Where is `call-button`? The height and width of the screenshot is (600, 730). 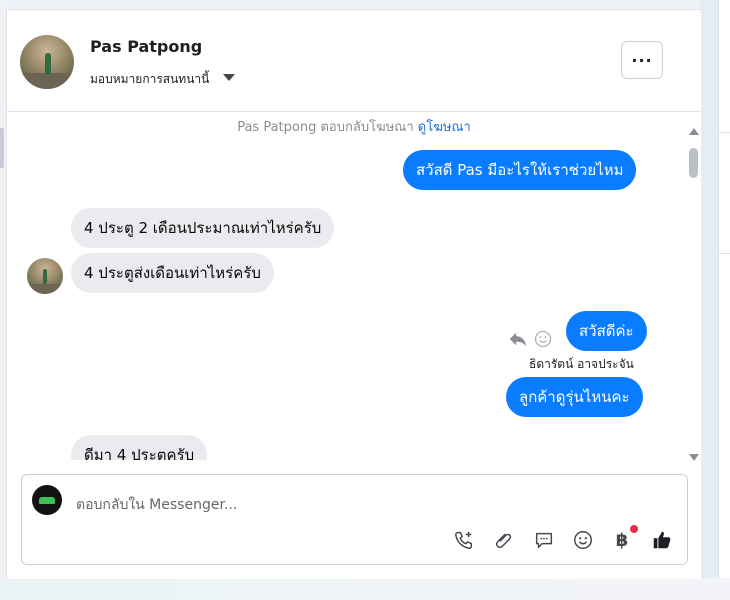 call-button is located at coordinates (464, 540).